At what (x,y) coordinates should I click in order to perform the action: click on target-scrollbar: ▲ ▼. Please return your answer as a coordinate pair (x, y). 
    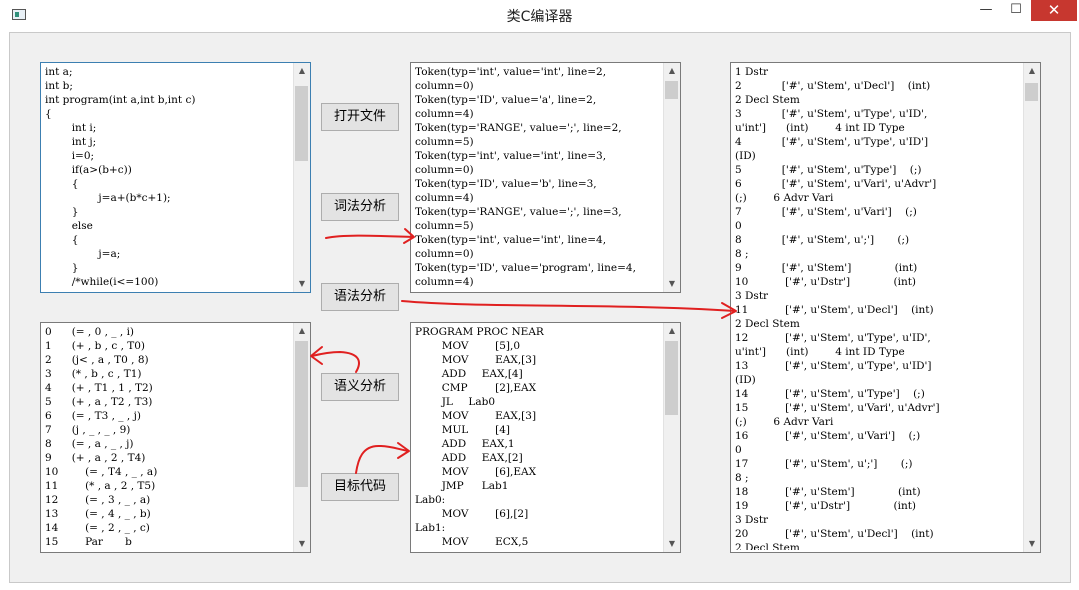
    Looking at the image, I should click on (671, 437).